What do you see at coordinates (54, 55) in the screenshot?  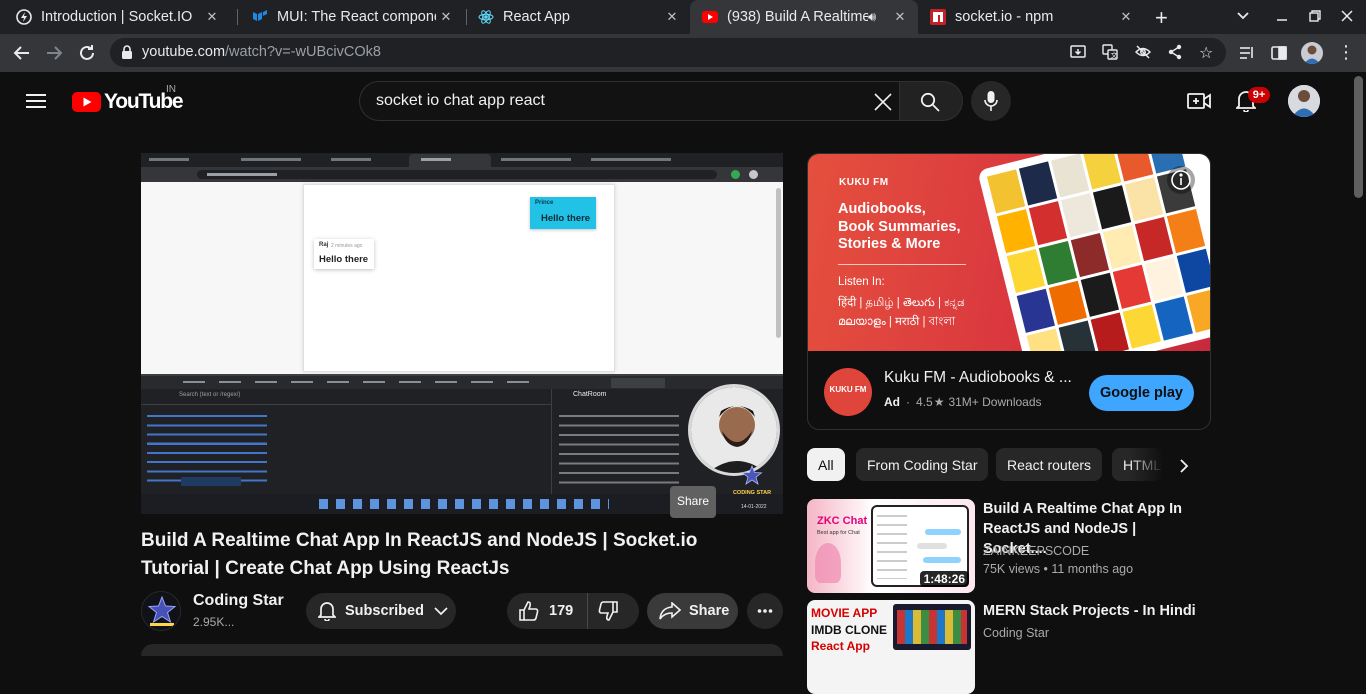 I see `forward-icon` at bounding box center [54, 55].